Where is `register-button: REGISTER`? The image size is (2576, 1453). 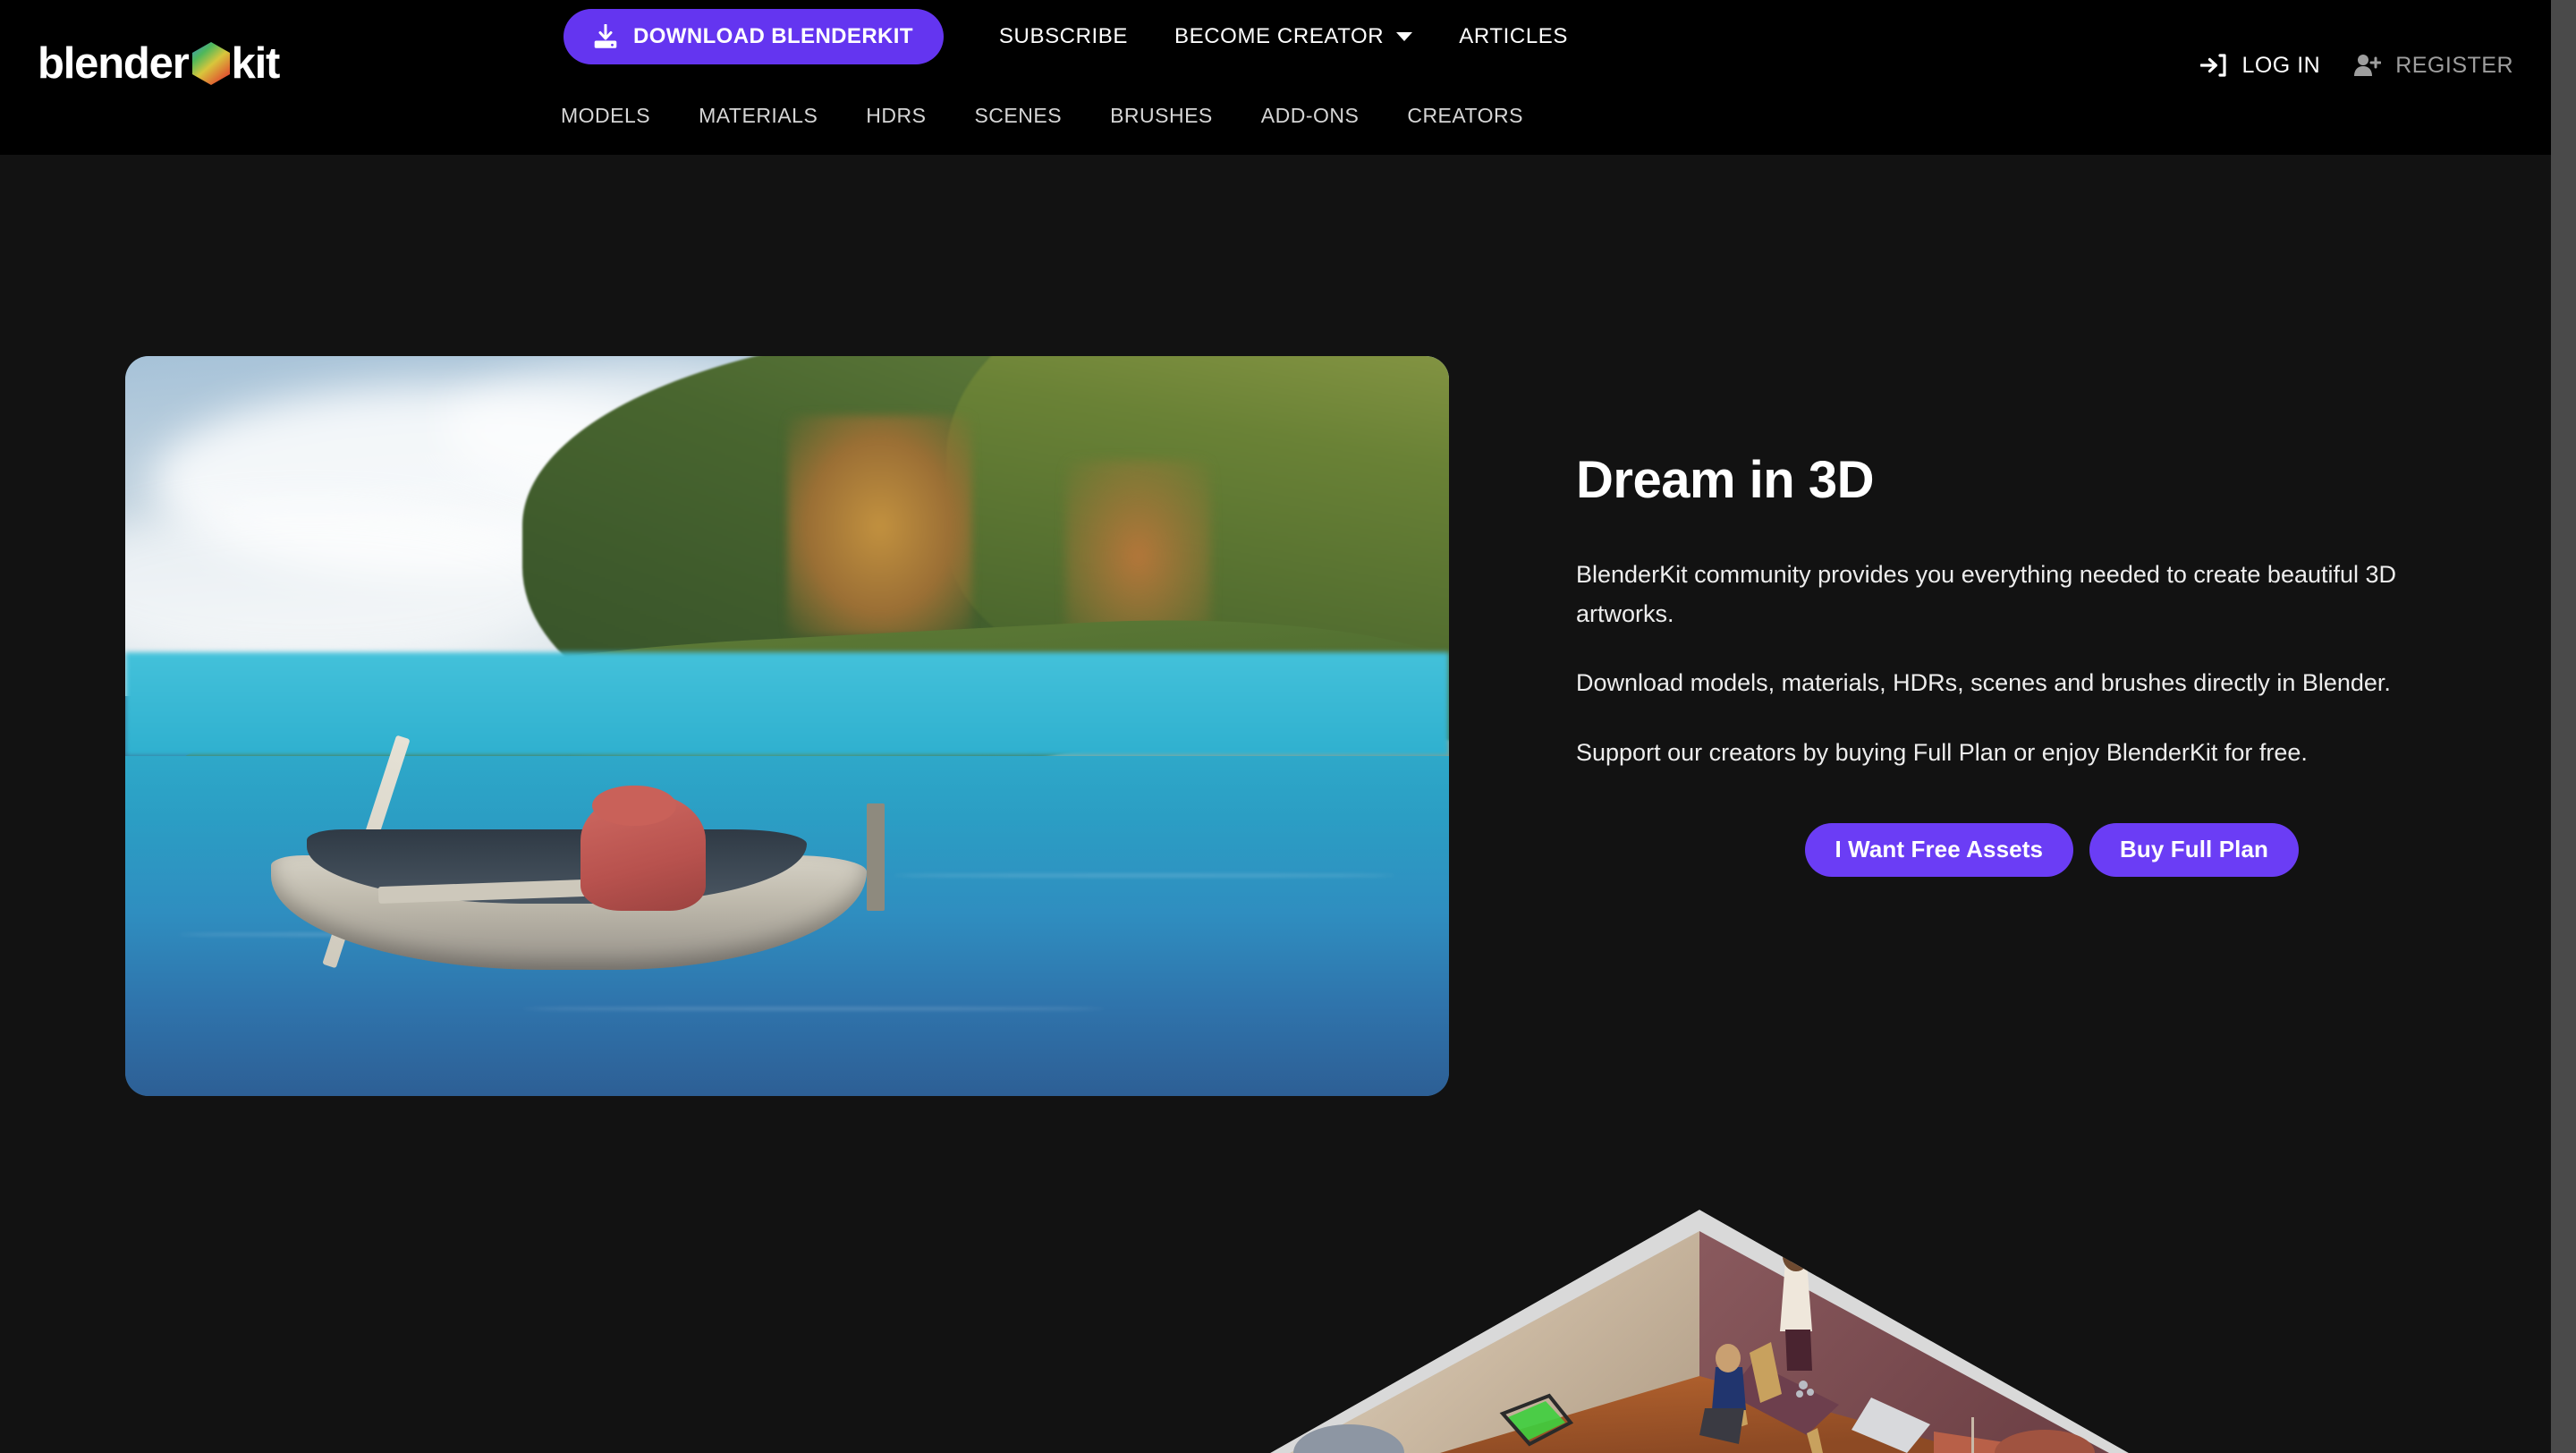 register-button: REGISTER is located at coordinates (2432, 66).